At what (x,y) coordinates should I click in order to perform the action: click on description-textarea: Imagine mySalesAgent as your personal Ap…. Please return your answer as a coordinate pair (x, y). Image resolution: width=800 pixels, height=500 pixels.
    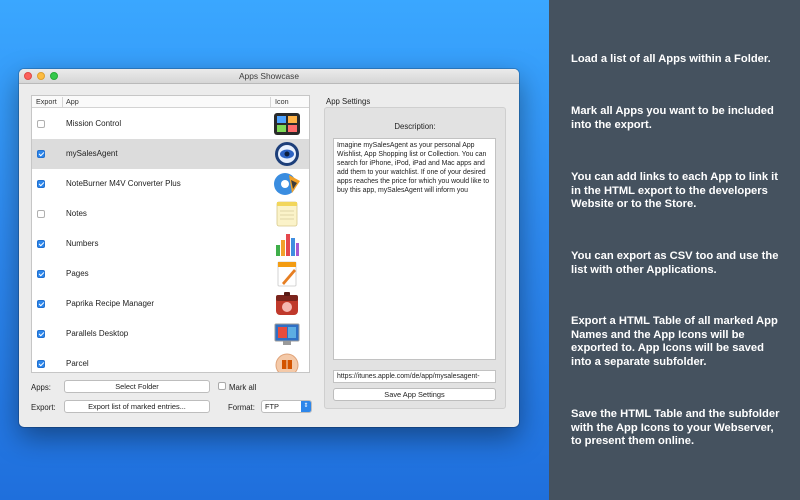
    Looking at the image, I should click on (414, 249).